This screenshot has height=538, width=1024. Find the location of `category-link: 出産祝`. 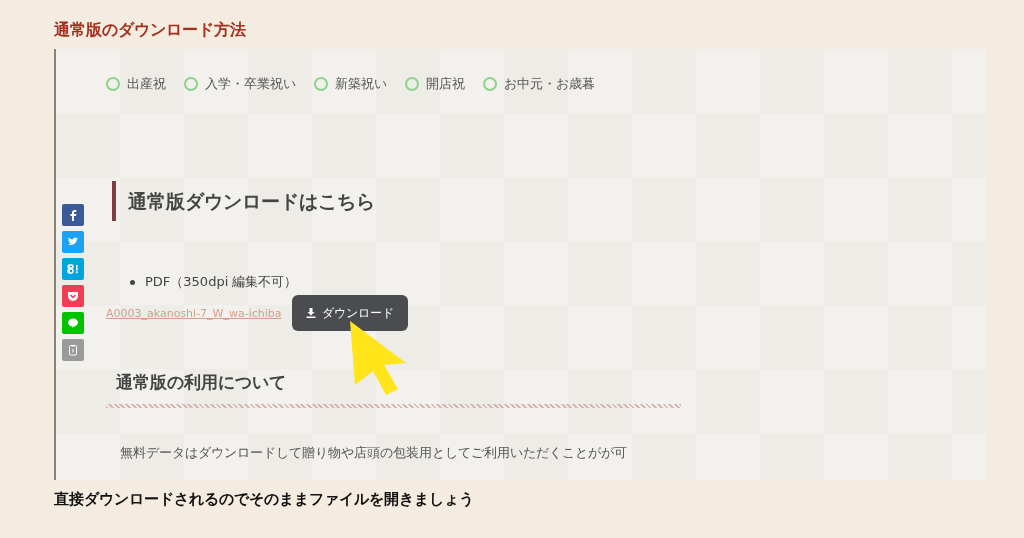

category-link: 出産祝 is located at coordinates (146, 84).